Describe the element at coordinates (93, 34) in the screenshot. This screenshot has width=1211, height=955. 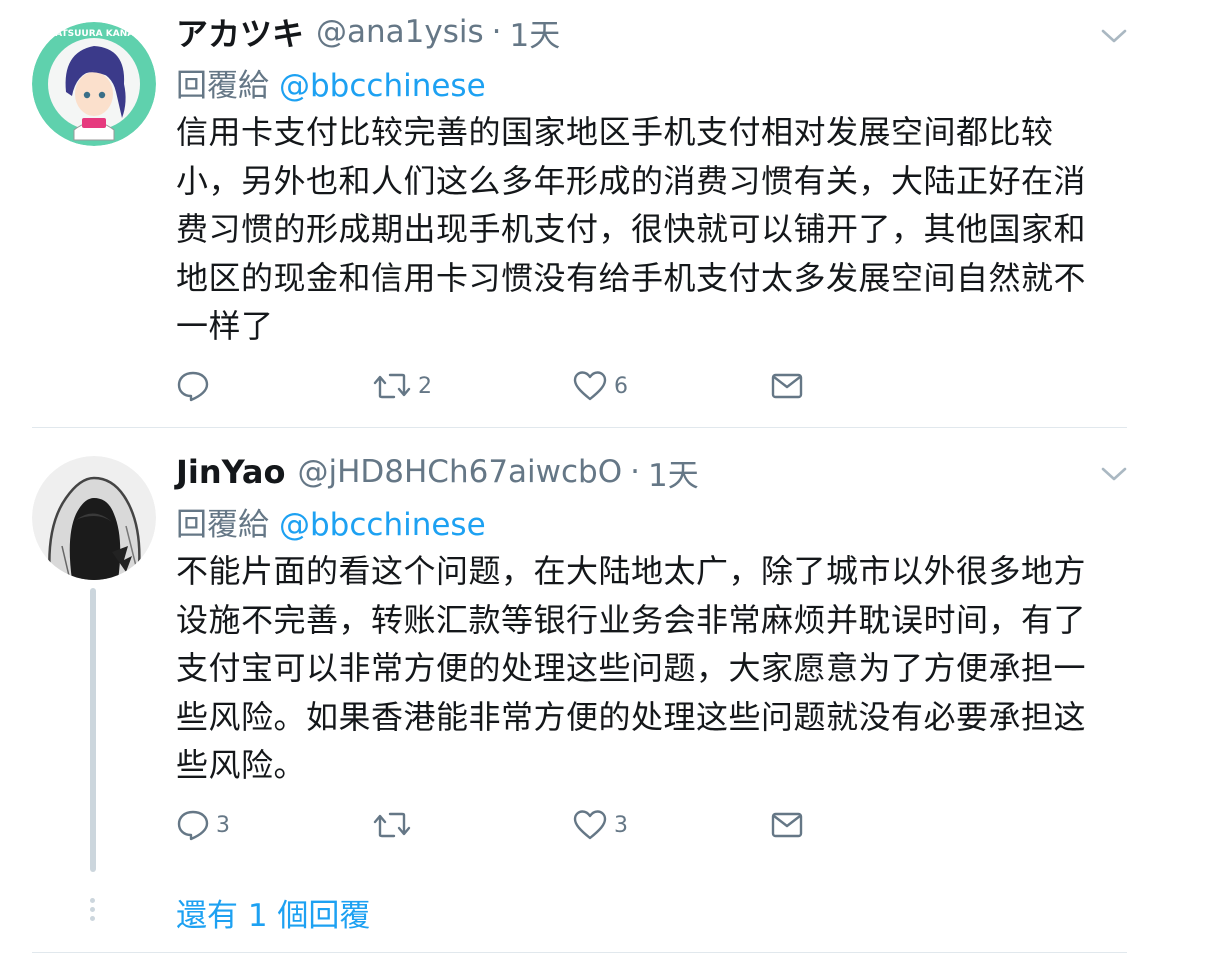
I see `avatar-ring-text: MATSUURA KANAN` at that location.